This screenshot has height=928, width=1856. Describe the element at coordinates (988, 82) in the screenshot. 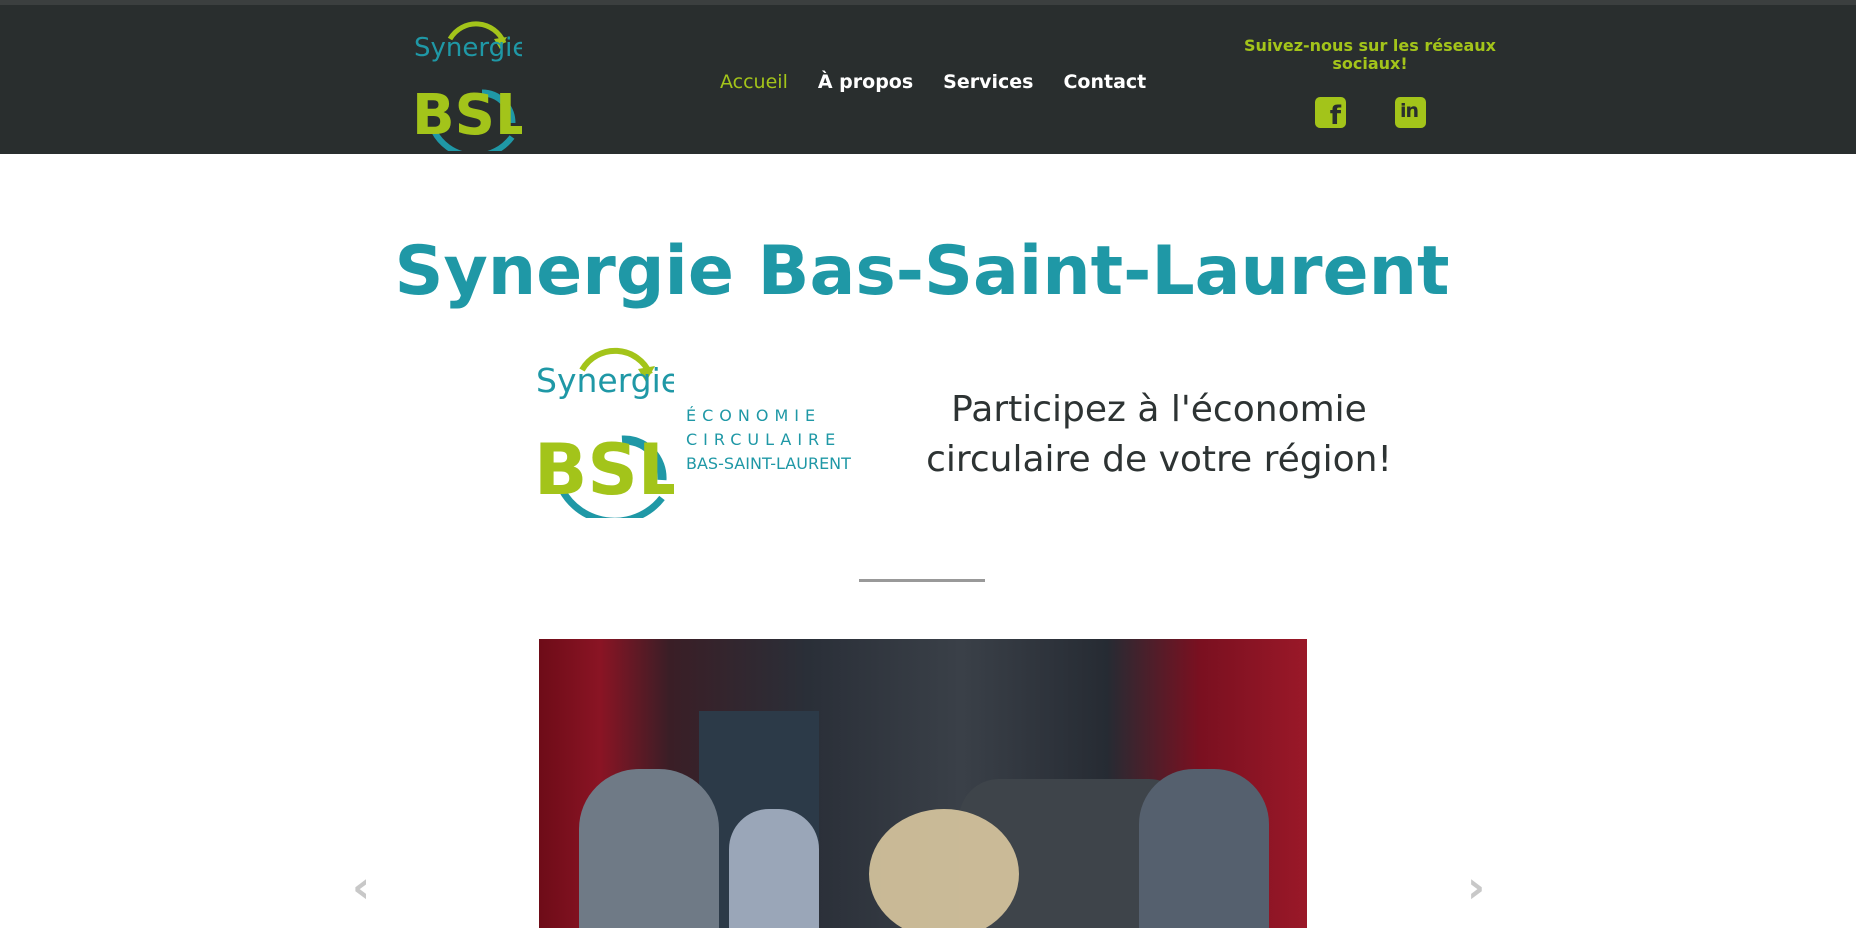

I see `nav-item-services: Services` at that location.